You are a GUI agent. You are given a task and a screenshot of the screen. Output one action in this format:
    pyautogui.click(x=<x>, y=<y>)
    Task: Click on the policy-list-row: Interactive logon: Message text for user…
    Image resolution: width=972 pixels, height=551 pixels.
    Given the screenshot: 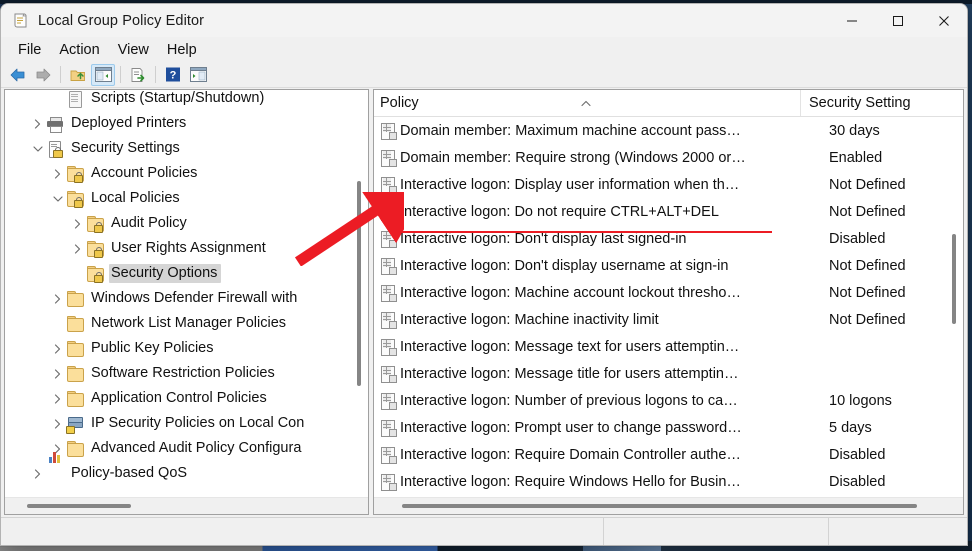 What is the action you would take?
    pyautogui.click(x=668, y=346)
    